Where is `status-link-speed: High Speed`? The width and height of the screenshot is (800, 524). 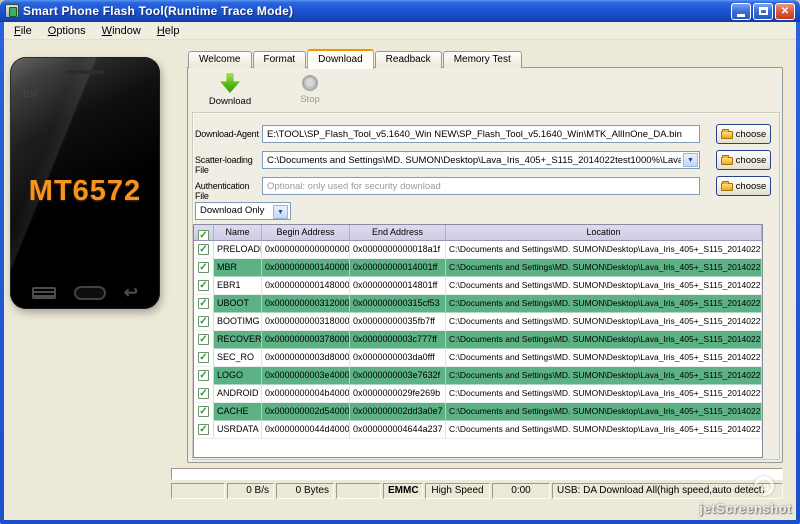 status-link-speed: High Speed is located at coordinates (457, 491).